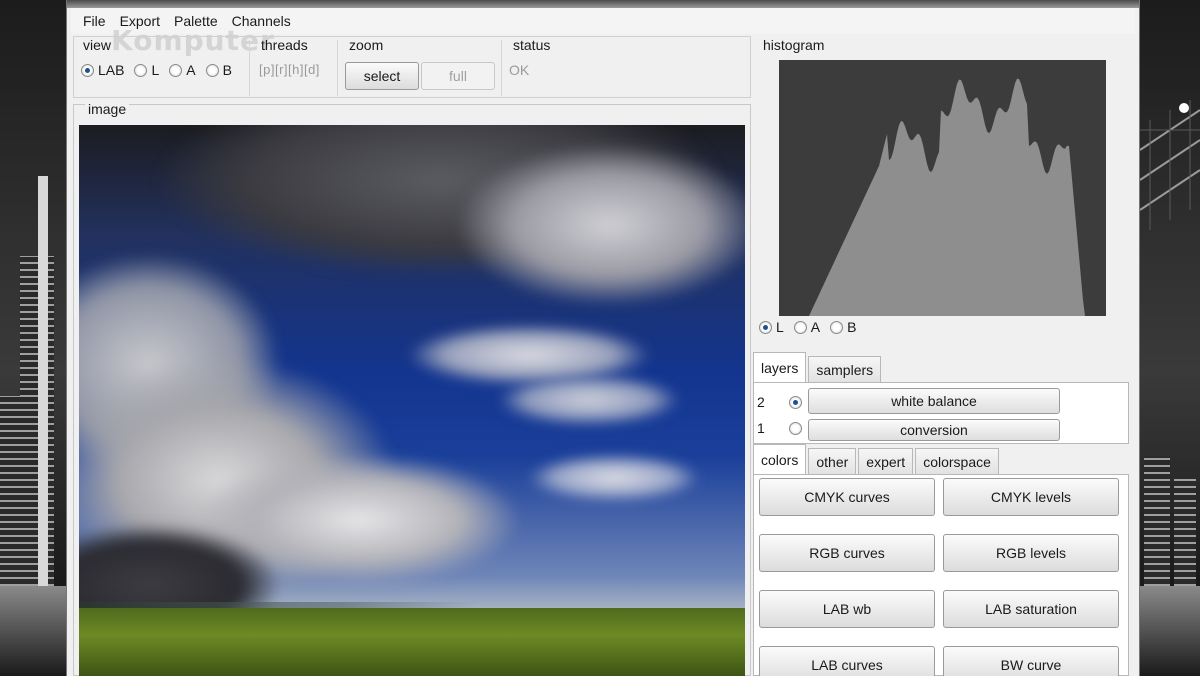 The height and width of the screenshot is (676, 1200). What do you see at coordinates (780, 459) in the screenshot?
I see `tab-colors: colors` at bounding box center [780, 459].